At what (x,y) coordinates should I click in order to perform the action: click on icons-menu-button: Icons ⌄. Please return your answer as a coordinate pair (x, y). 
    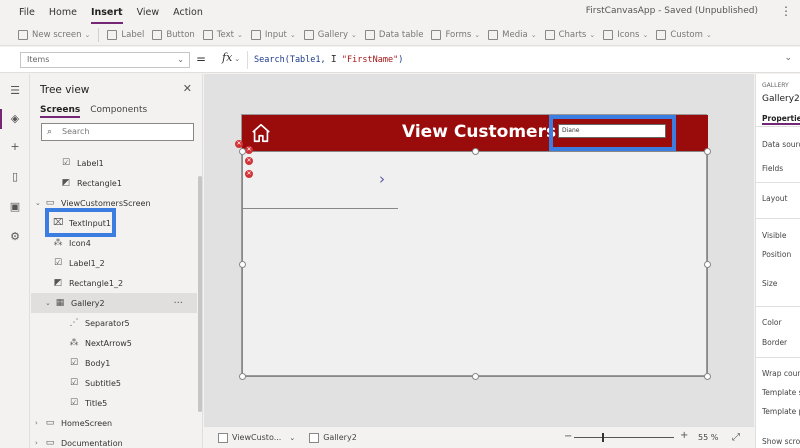
    Looking at the image, I should click on (625, 34).